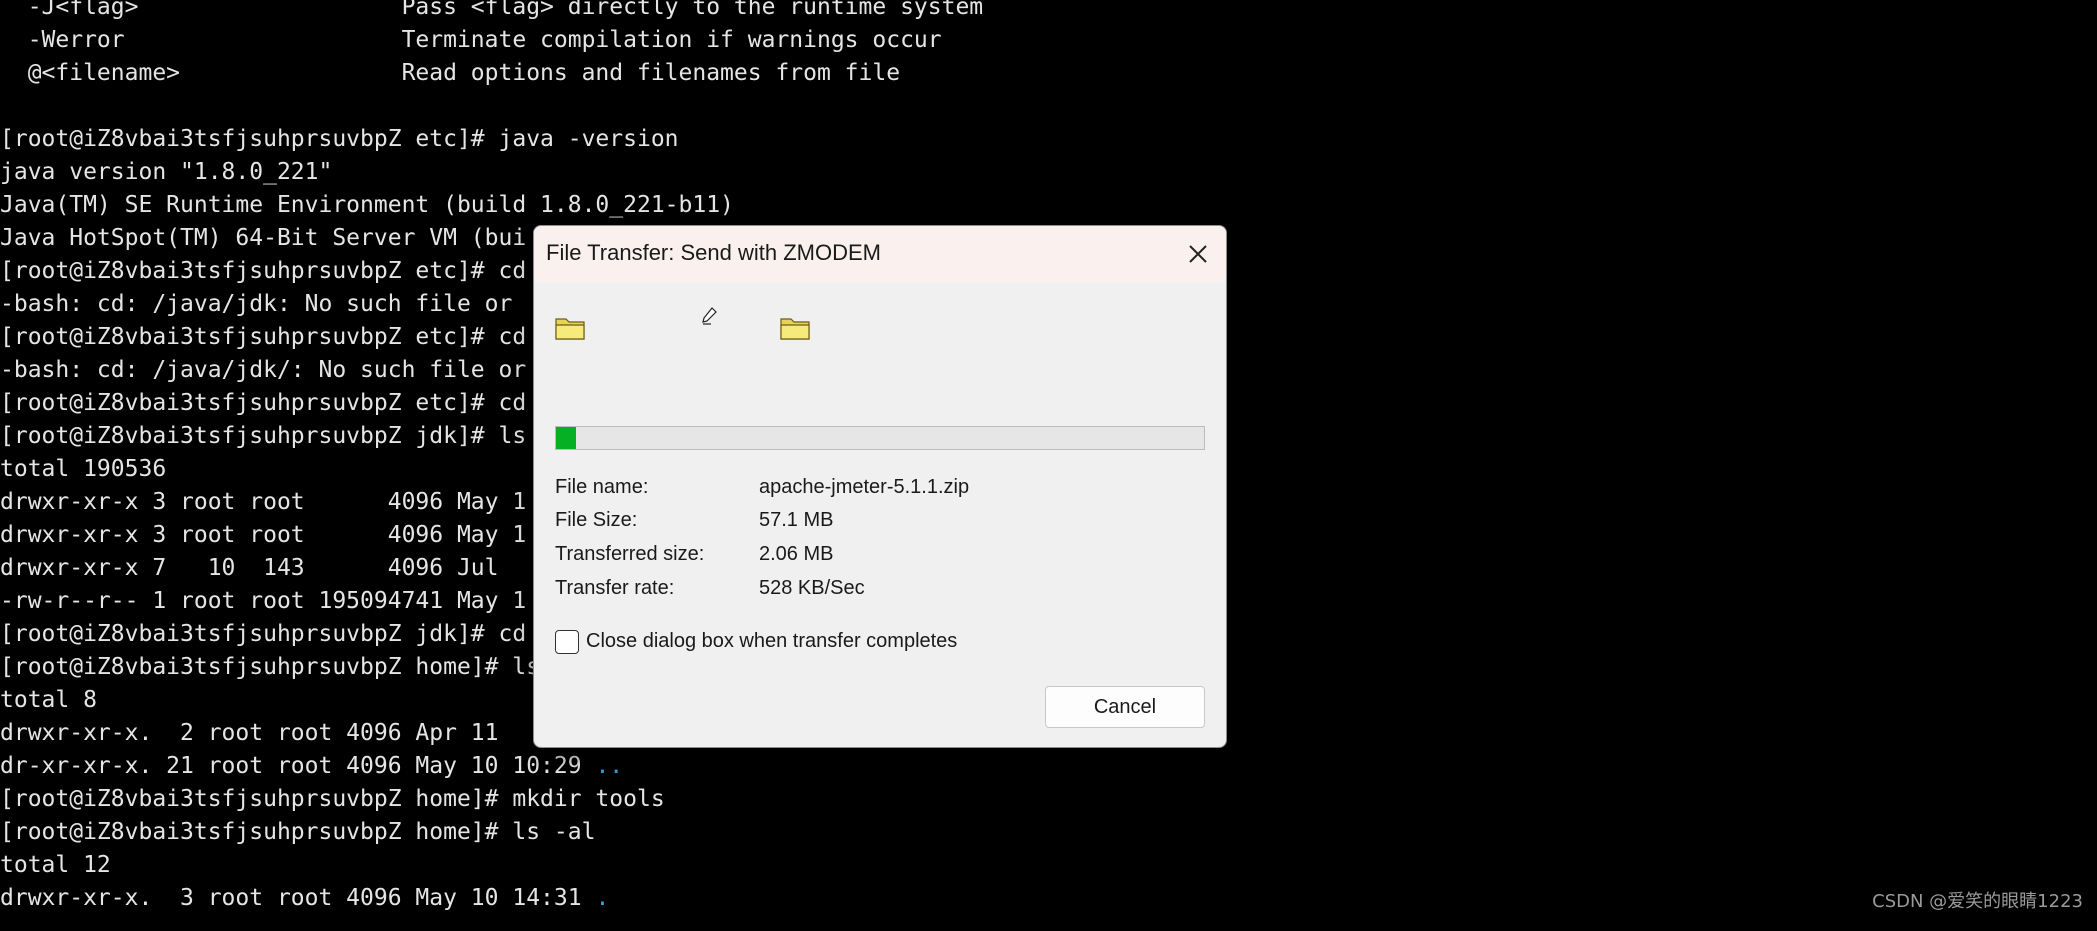 The width and height of the screenshot is (2097, 931). What do you see at coordinates (615, 588) in the screenshot?
I see `transfer-rate-label: Transfer rate:` at bounding box center [615, 588].